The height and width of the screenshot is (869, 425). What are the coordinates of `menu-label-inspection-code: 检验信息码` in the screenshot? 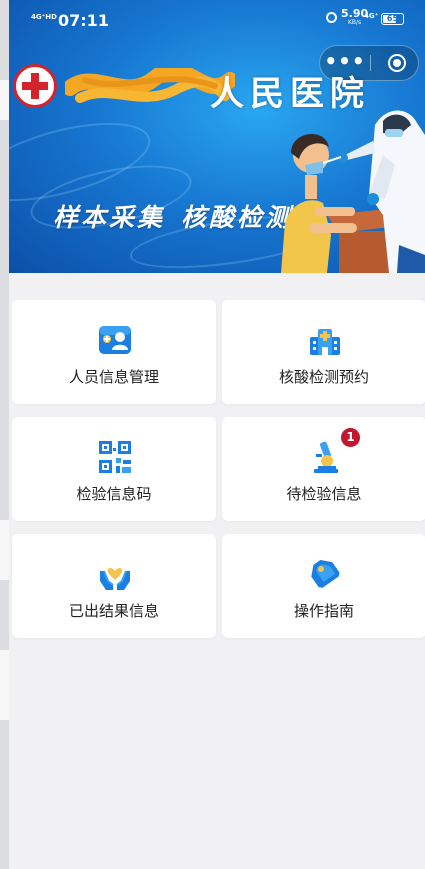 It's located at (114, 494).